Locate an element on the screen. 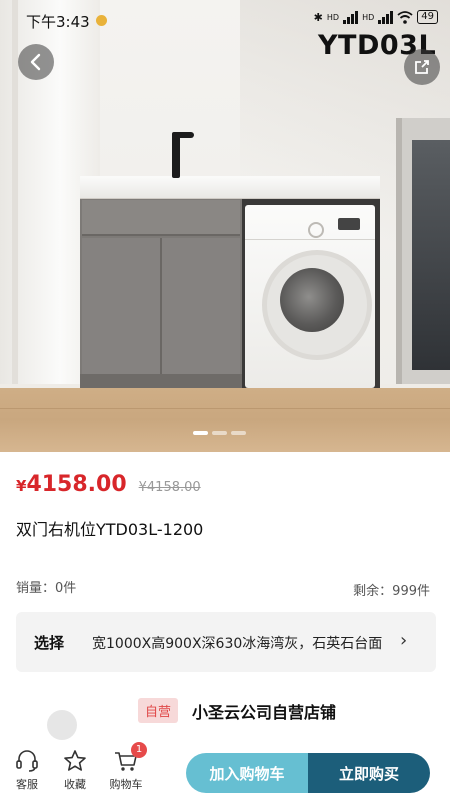  signal-hd-label-1: HD is located at coordinates (333, 17).